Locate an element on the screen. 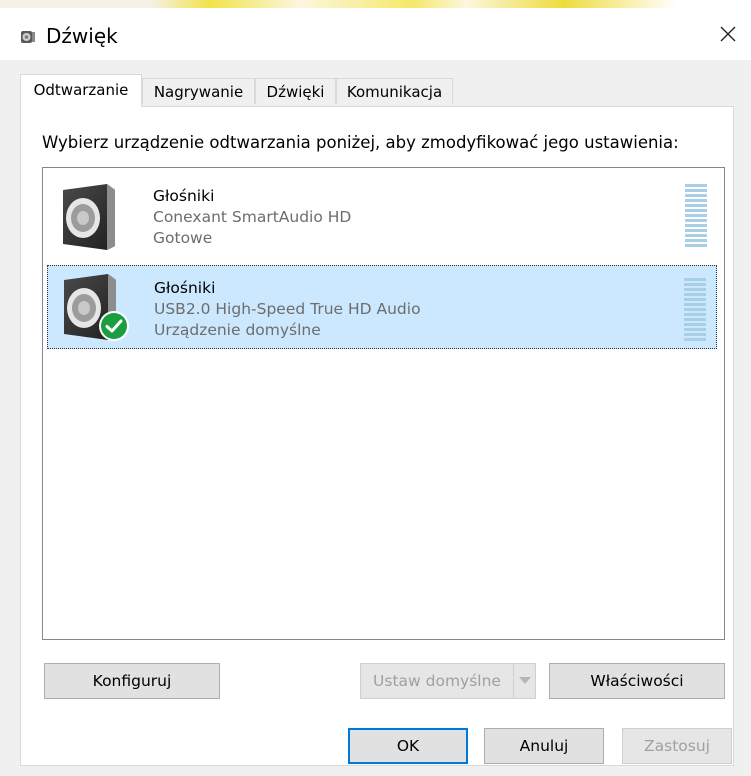 The height and width of the screenshot is (776, 751). title-bar: Dźwięk is located at coordinates (375, 34).